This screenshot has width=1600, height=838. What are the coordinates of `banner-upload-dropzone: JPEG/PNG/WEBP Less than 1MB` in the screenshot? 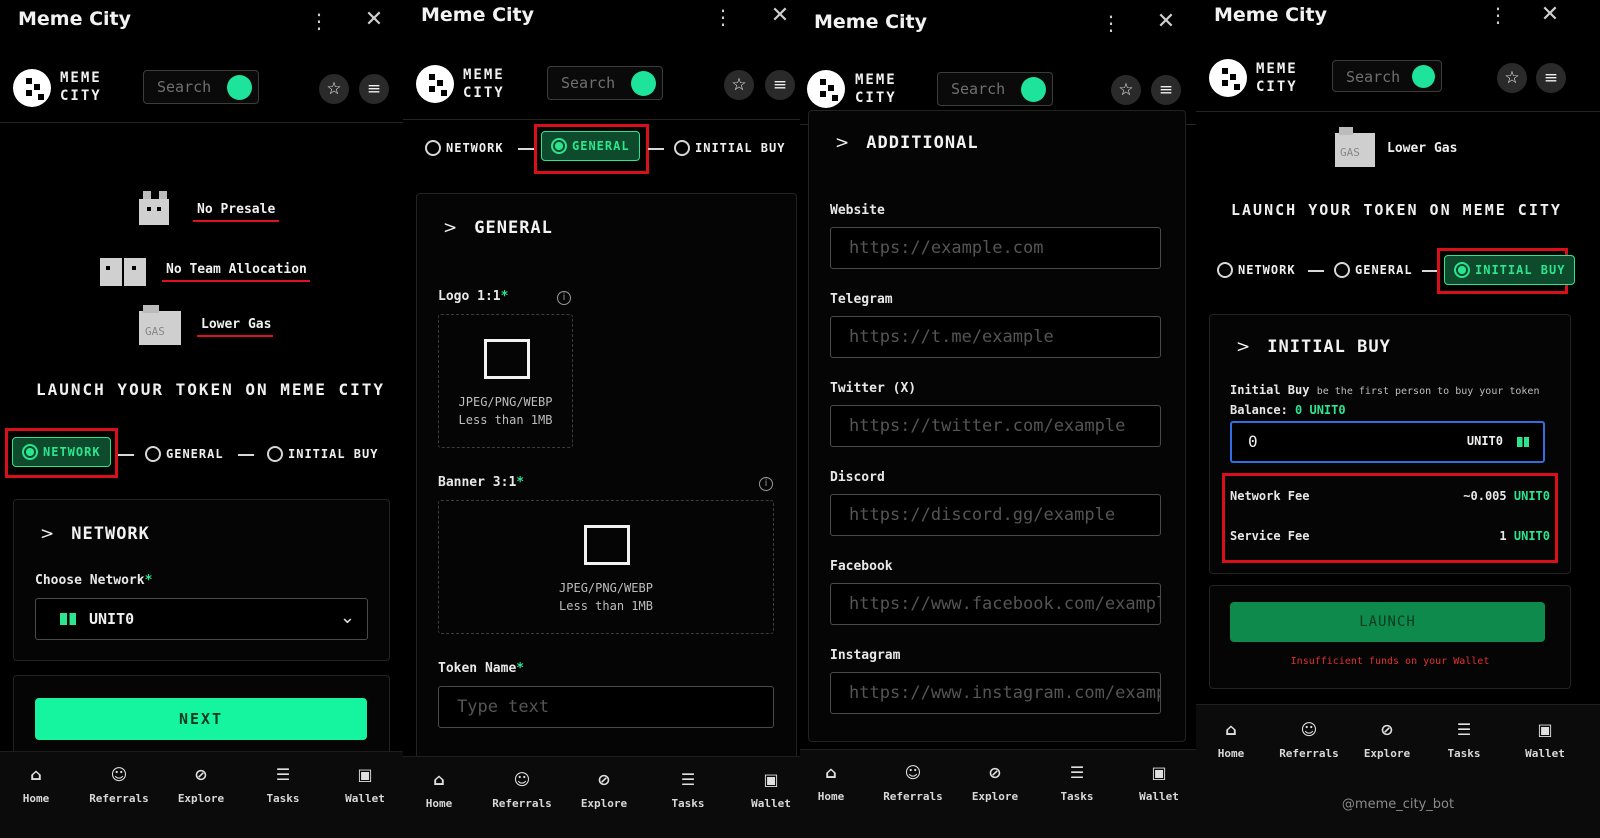 It's located at (606, 567).